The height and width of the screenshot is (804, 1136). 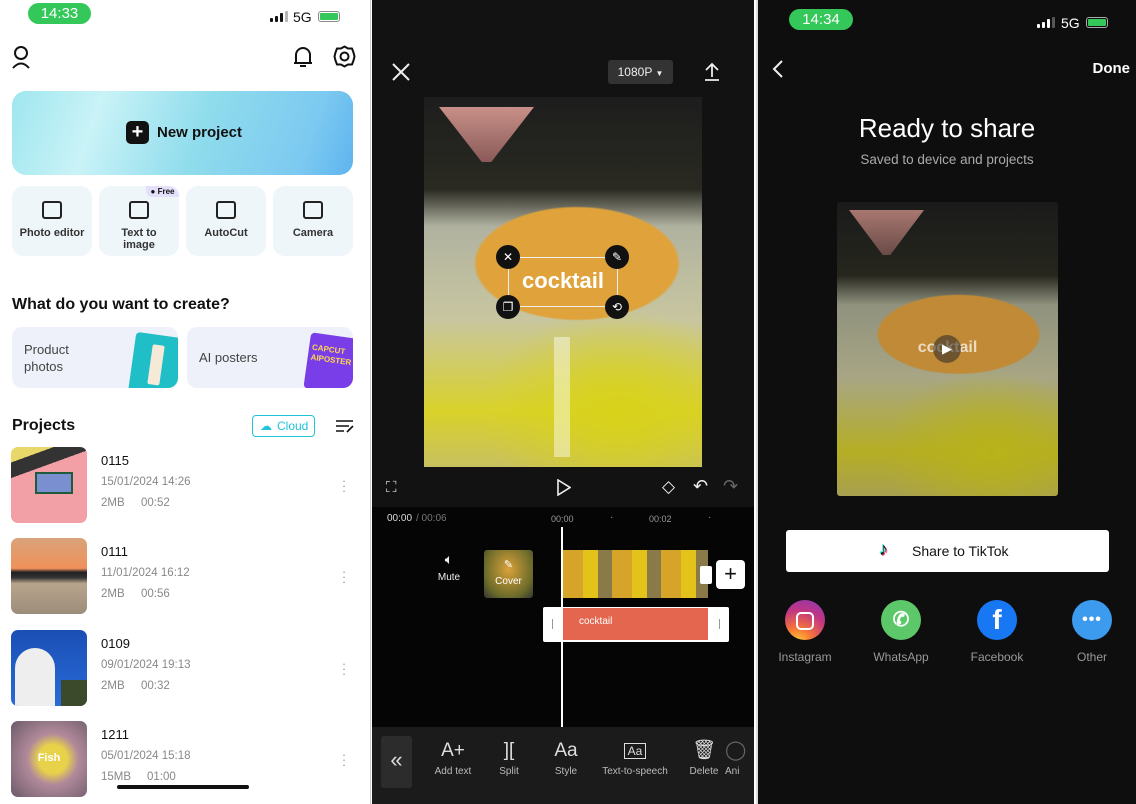 I want to click on projects-heading: Projects, so click(x=44, y=425).